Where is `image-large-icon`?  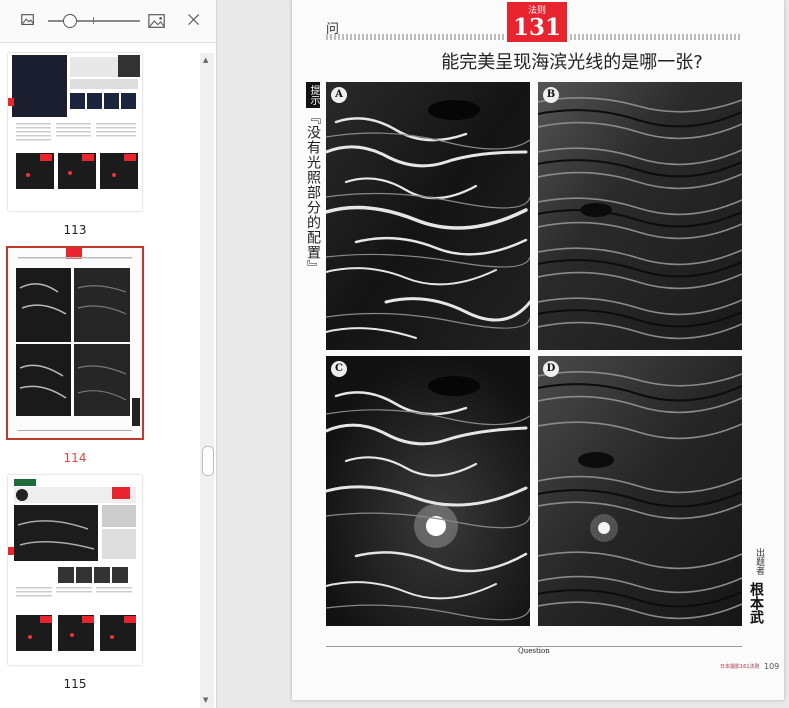
image-large-icon is located at coordinates (158, 21).